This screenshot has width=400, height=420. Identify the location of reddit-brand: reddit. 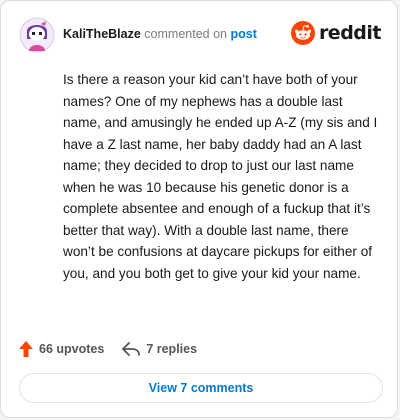
(336, 33).